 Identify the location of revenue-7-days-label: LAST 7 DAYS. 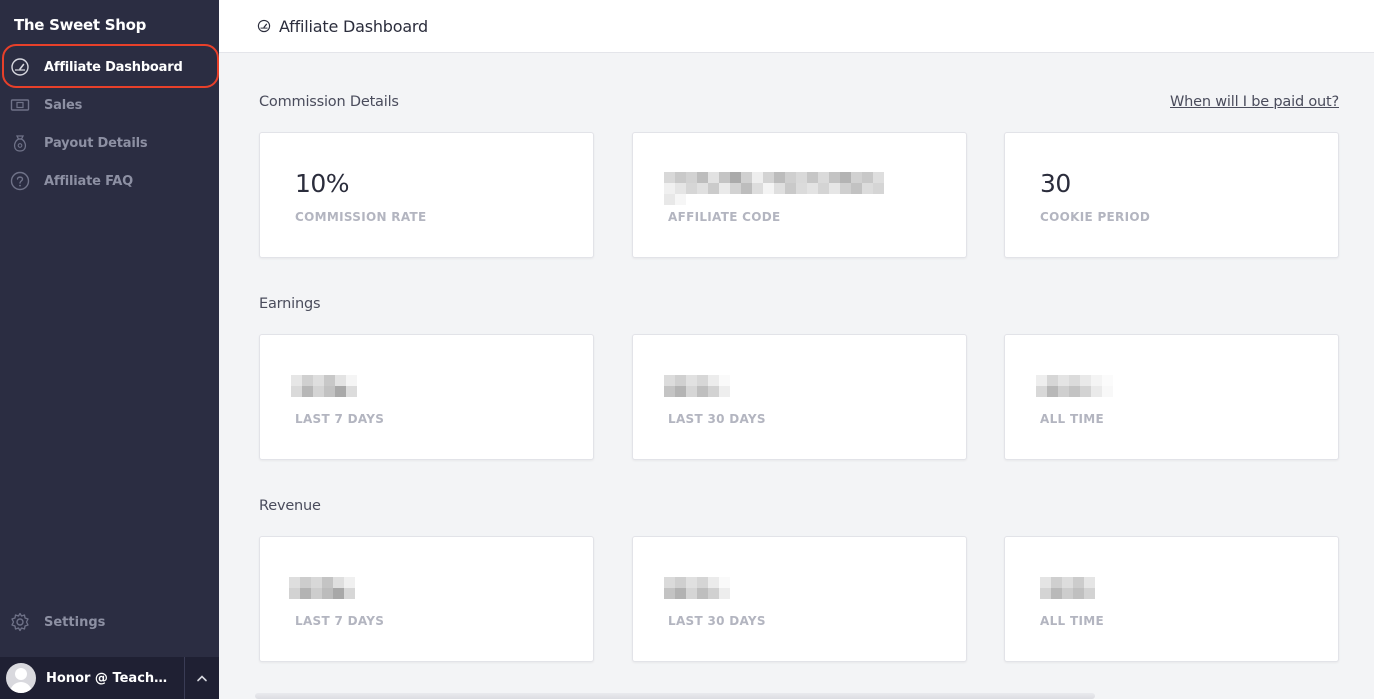
(340, 621).